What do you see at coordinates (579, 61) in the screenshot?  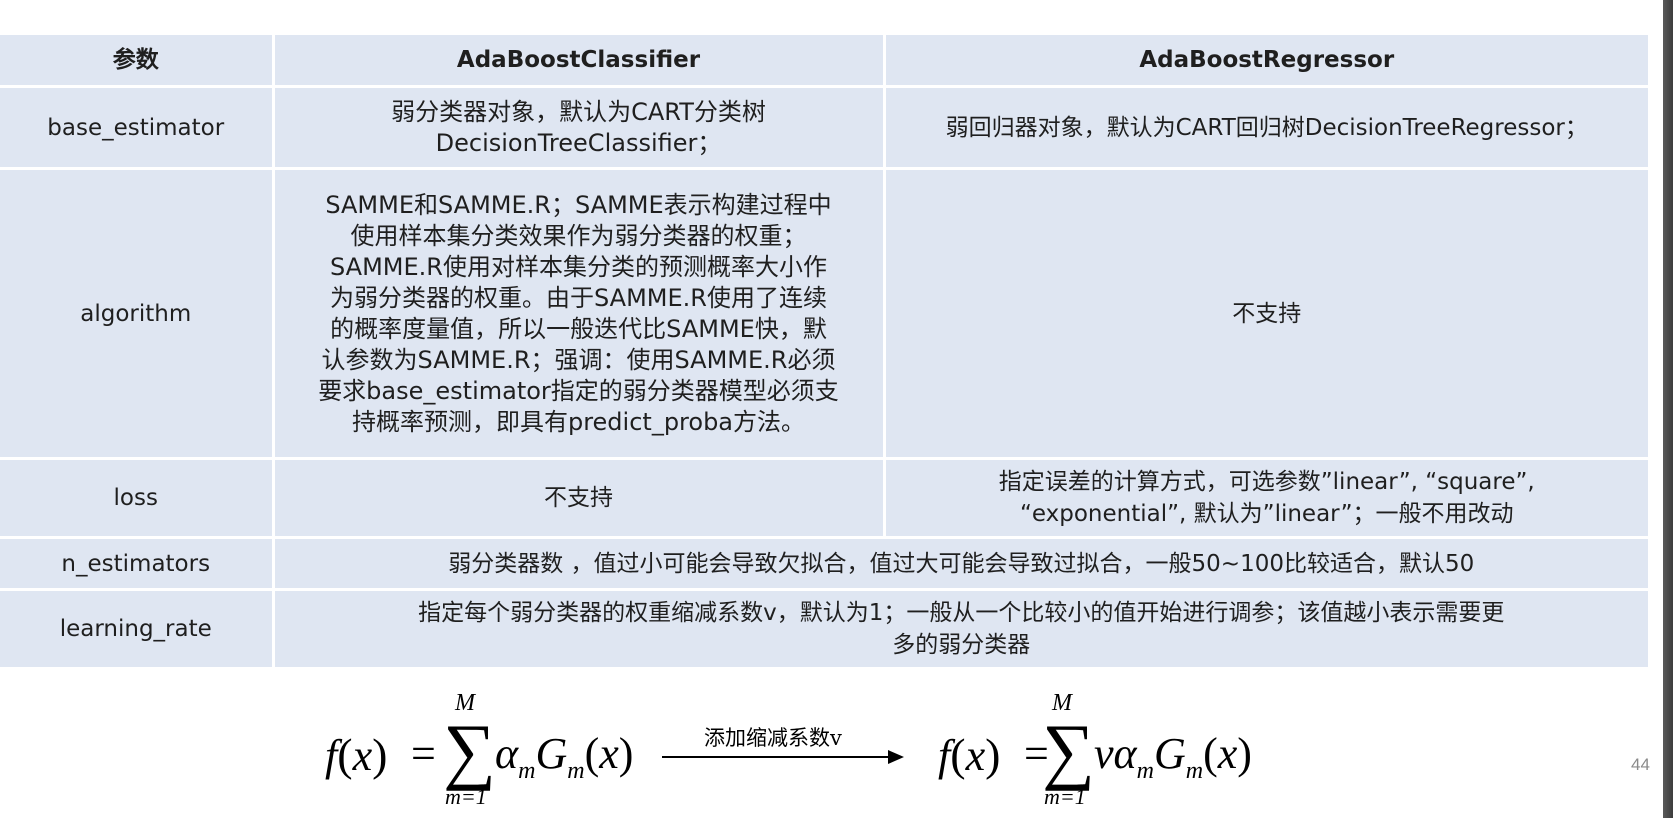 I see `header-classifier: AdaBoostClassifier` at bounding box center [579, 61].